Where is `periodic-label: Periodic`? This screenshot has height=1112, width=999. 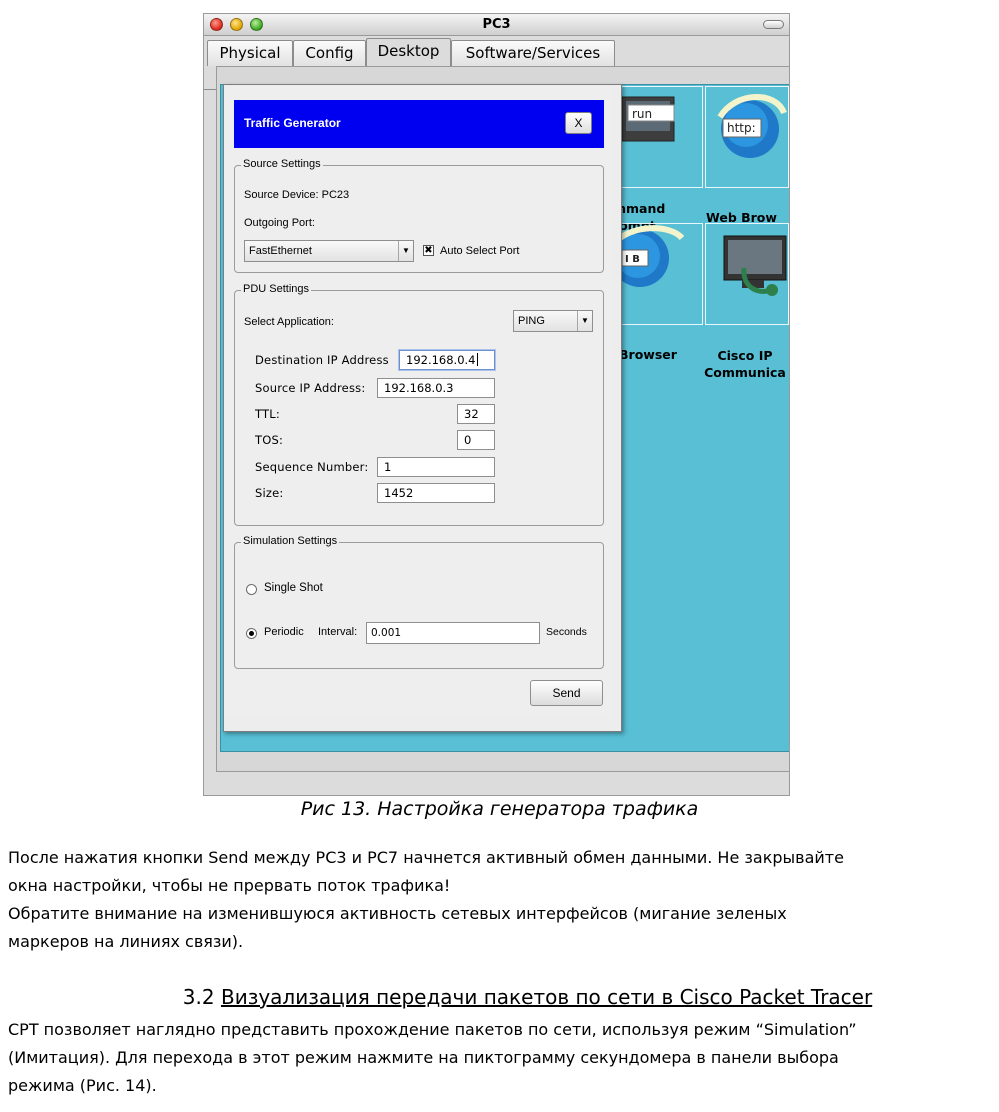
periodic-label: Periodic is located at coordinates (284, 632).